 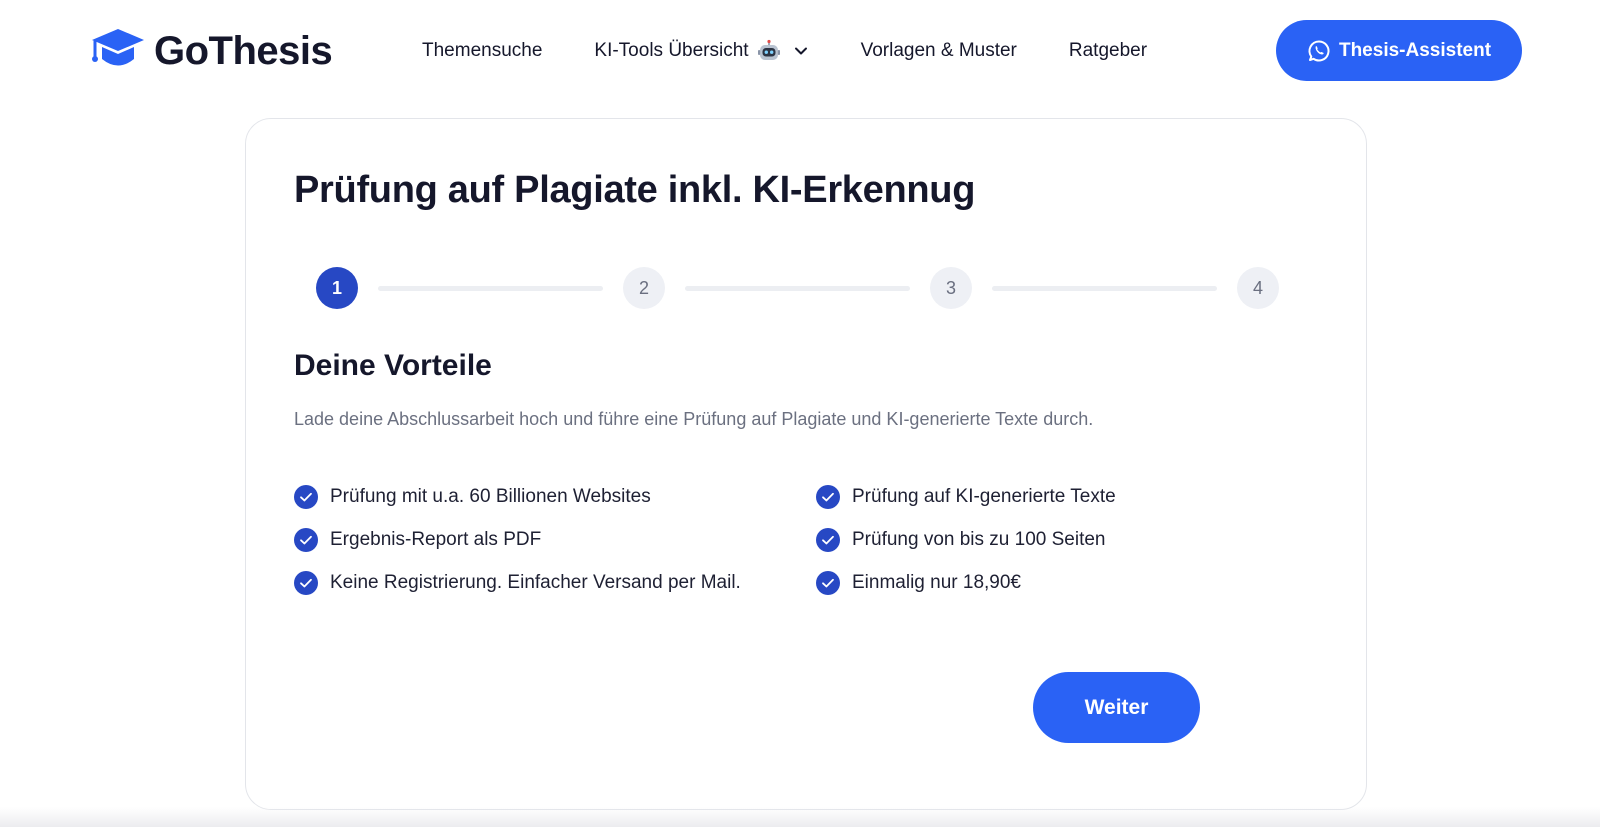 What do you see at coordinates (490, 496) in the screenshot?
I see `benefit-text: Prüfung mit u.a. 60 Billionen Websites` at bounding box center [490, 496].